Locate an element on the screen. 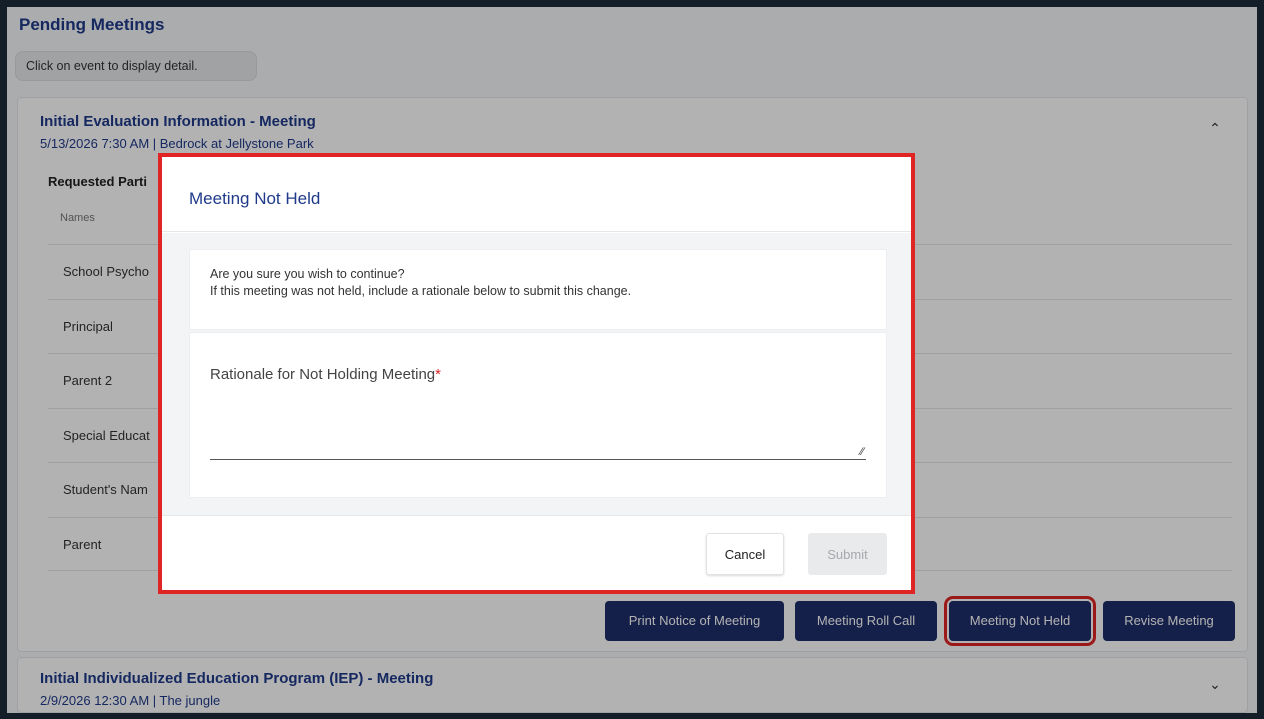 This screenshot has height=719, width=1264. submit-button: Submit is located at coordinates (847, 554).